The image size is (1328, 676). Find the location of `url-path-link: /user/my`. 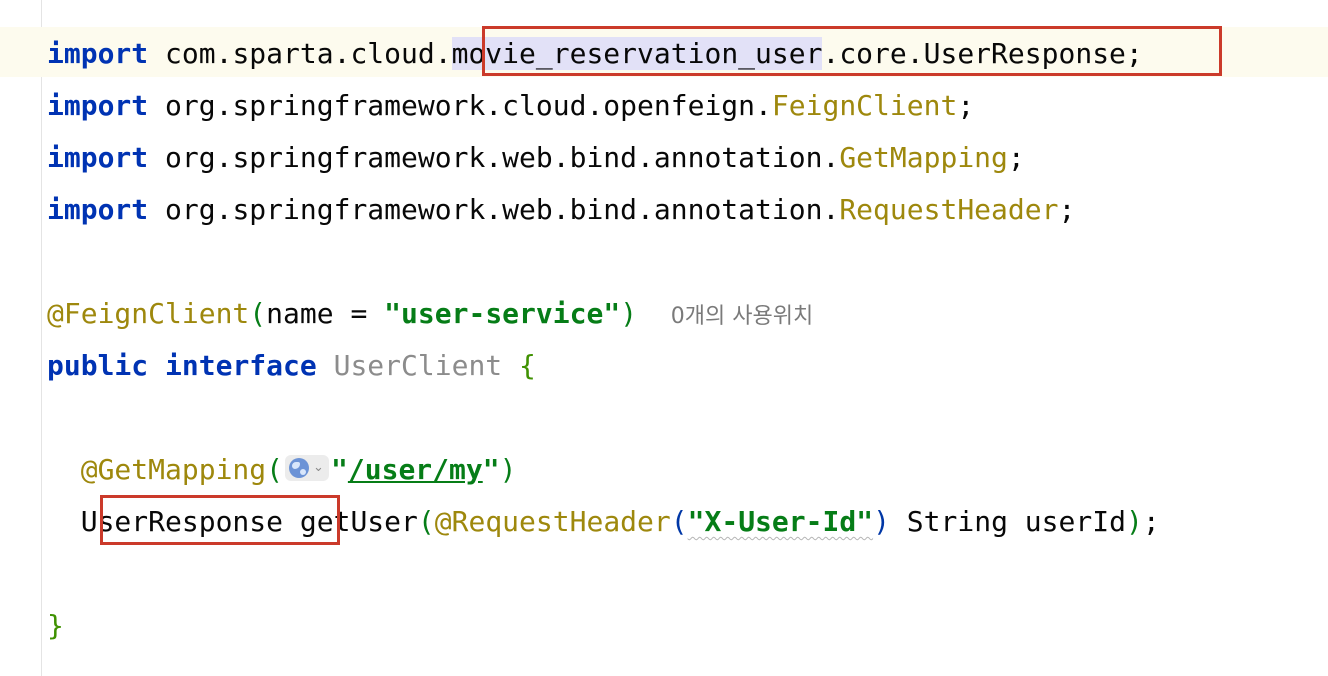

url-path-link: /user/my is located at coordinates (415, 469).